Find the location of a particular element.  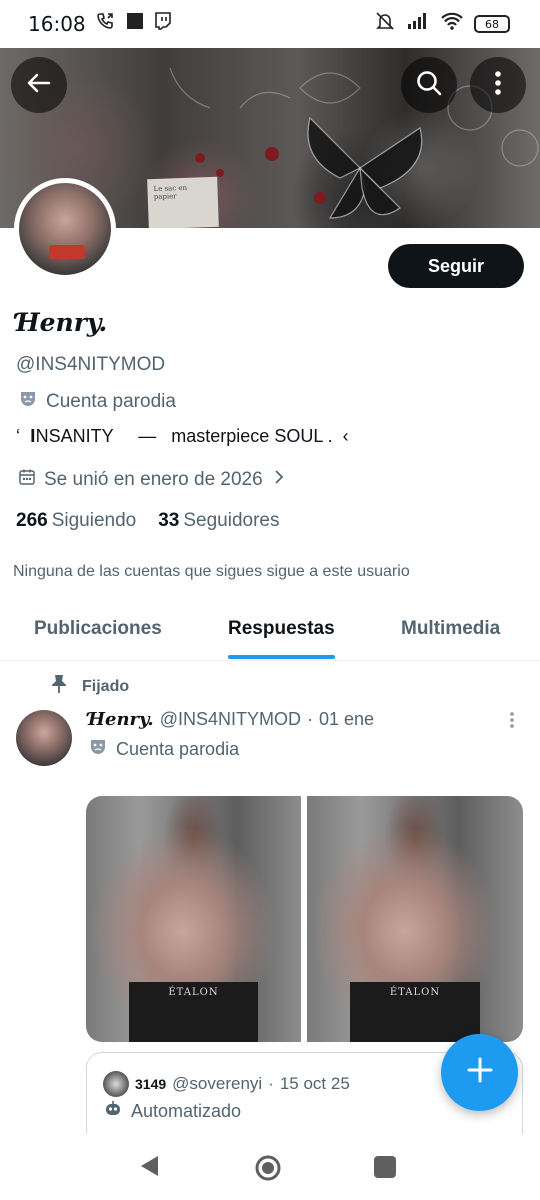

plus-icon is located at coordinates (480, 1072).